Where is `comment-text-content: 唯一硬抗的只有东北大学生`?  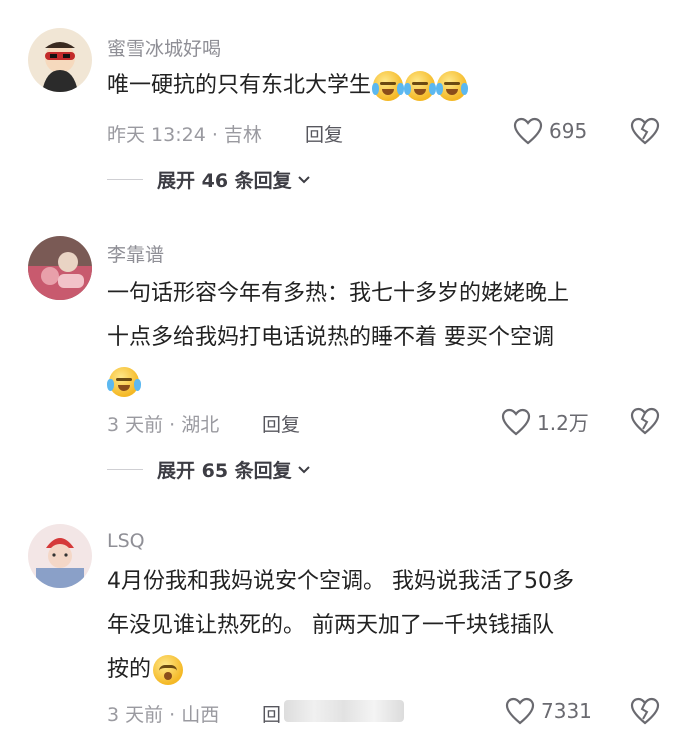 comment-text-content: 唯一硬抗的只有东北大学生 is located at coordinates (239, 85).